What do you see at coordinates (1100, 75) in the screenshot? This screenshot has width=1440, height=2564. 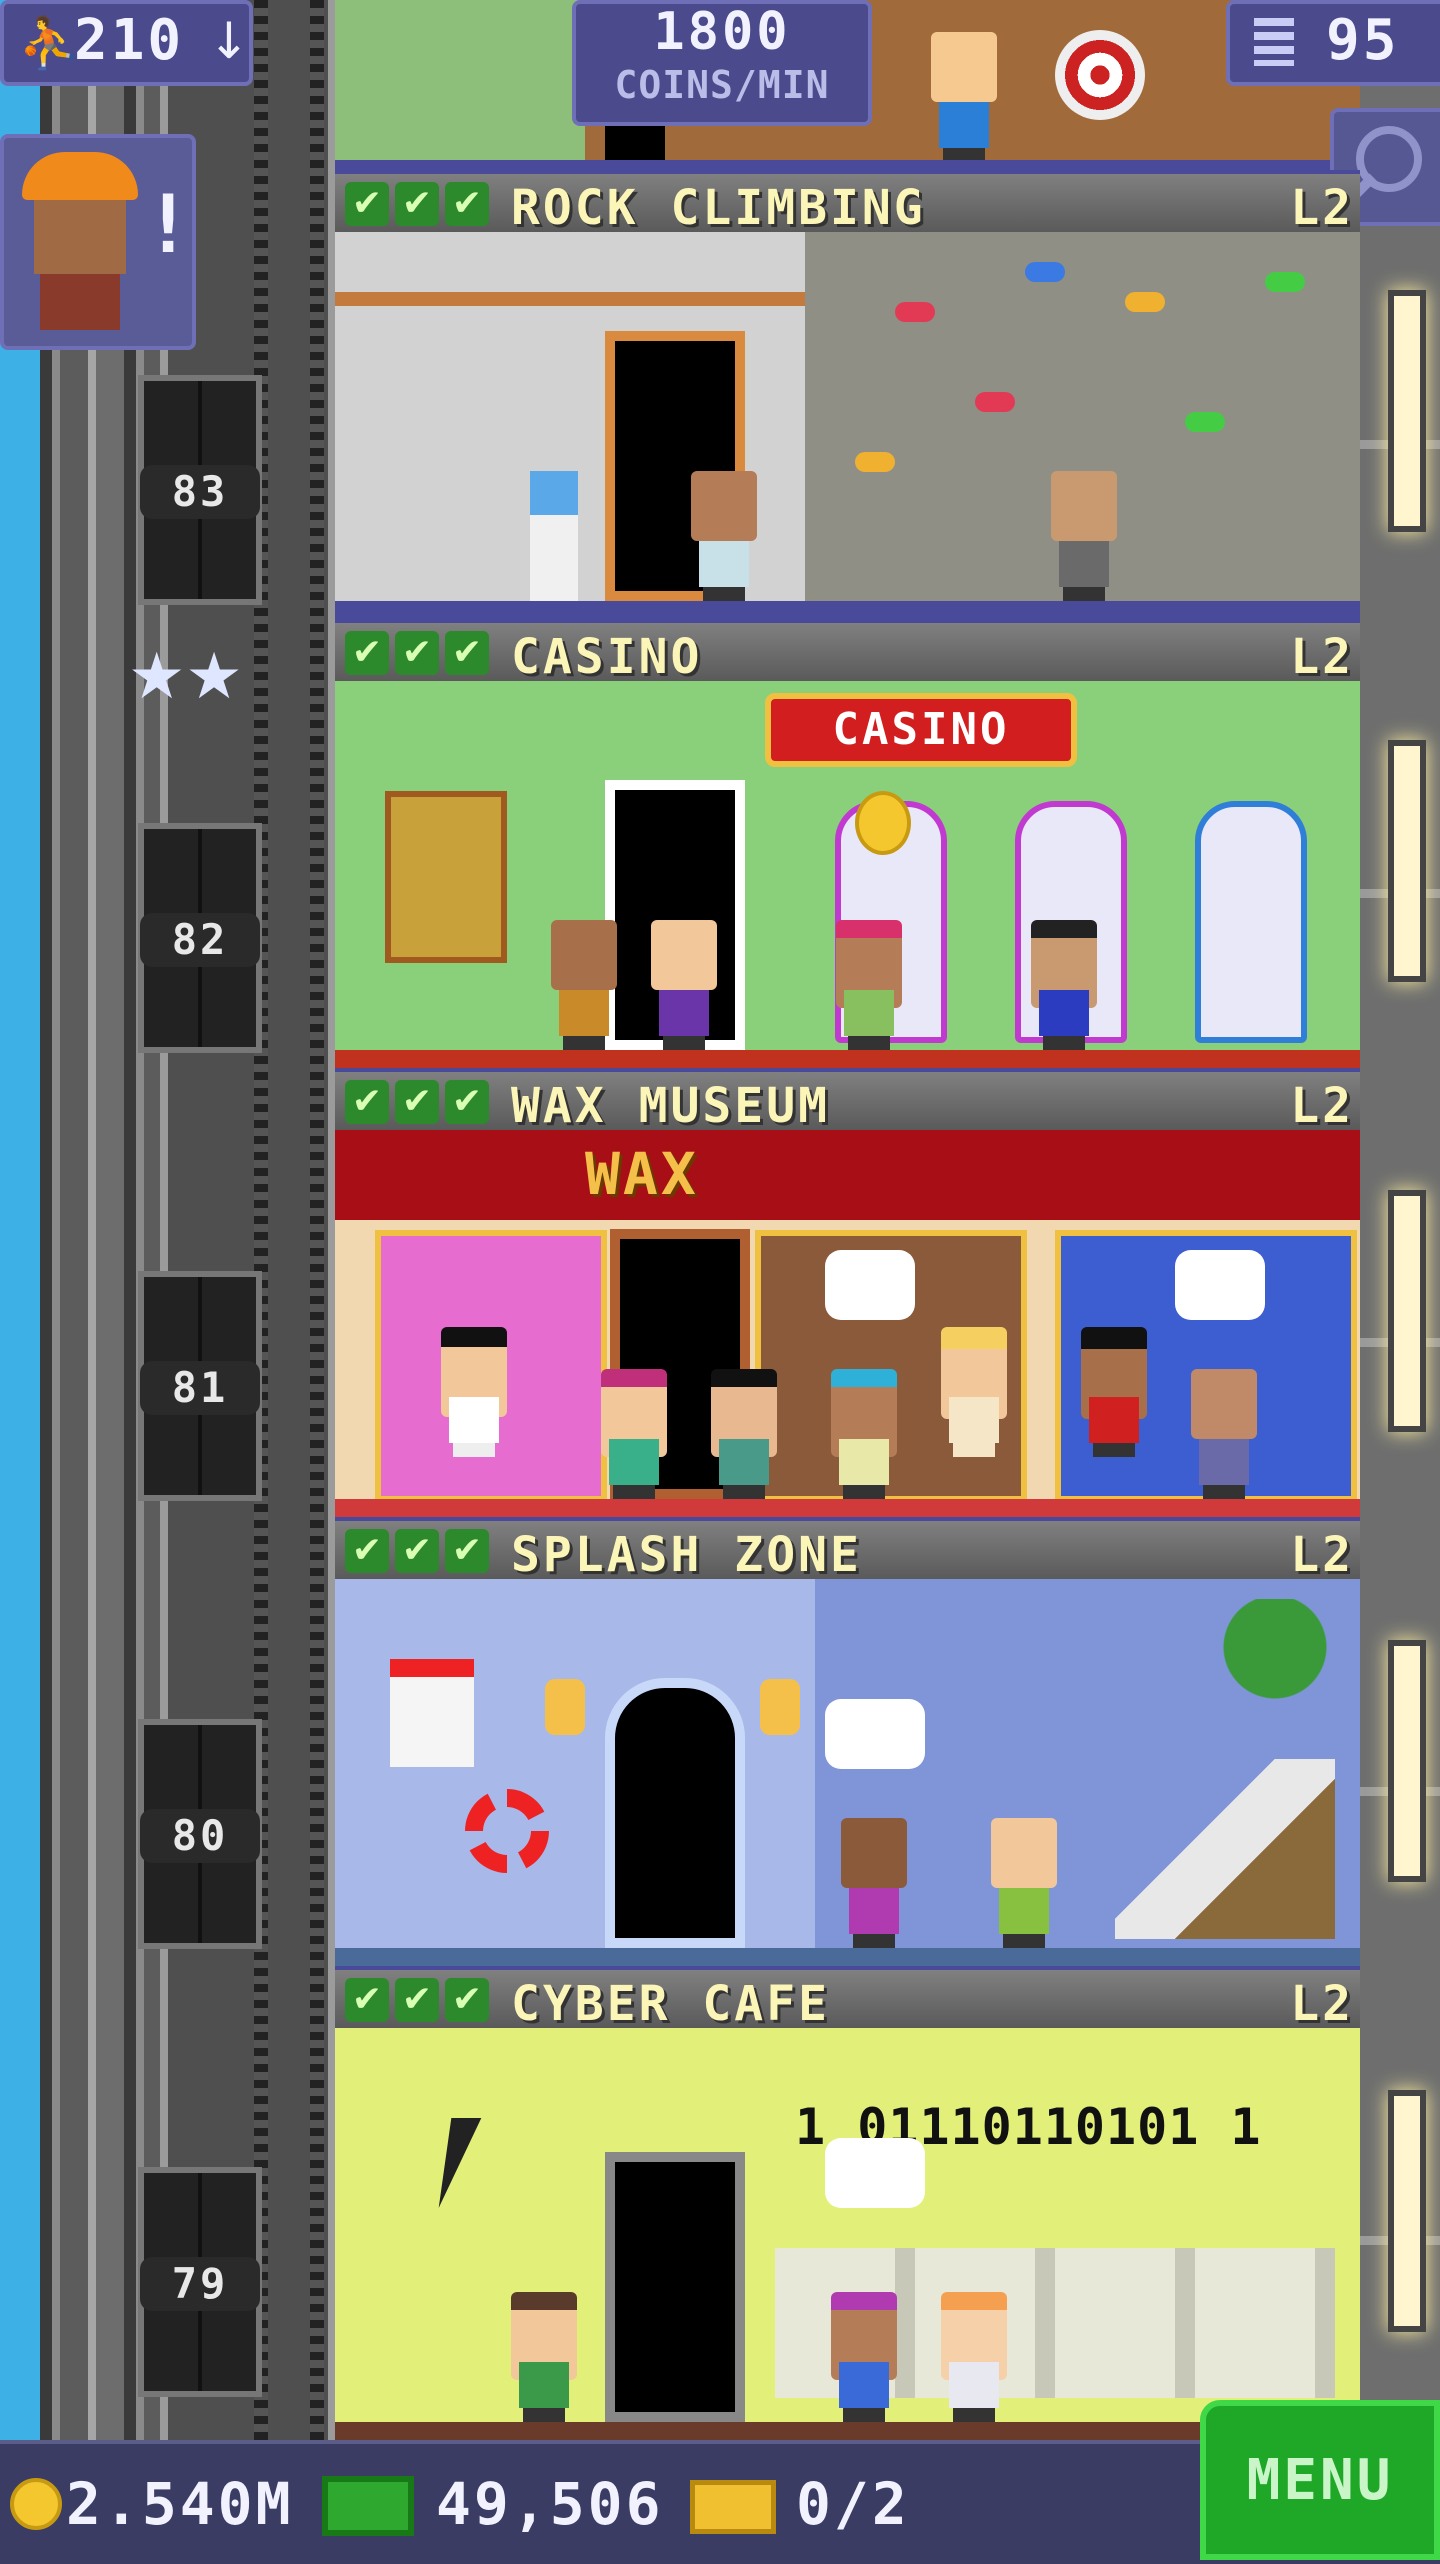 I see `target-icon` at bounding box center [1100, 75].